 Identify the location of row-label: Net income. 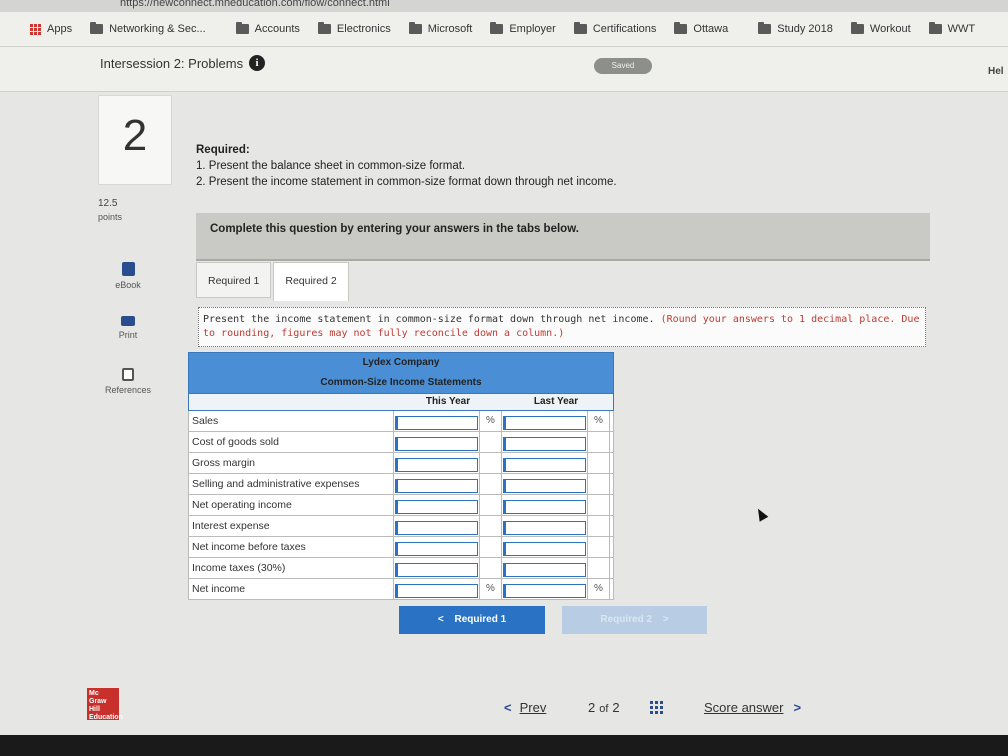
(291, 589).